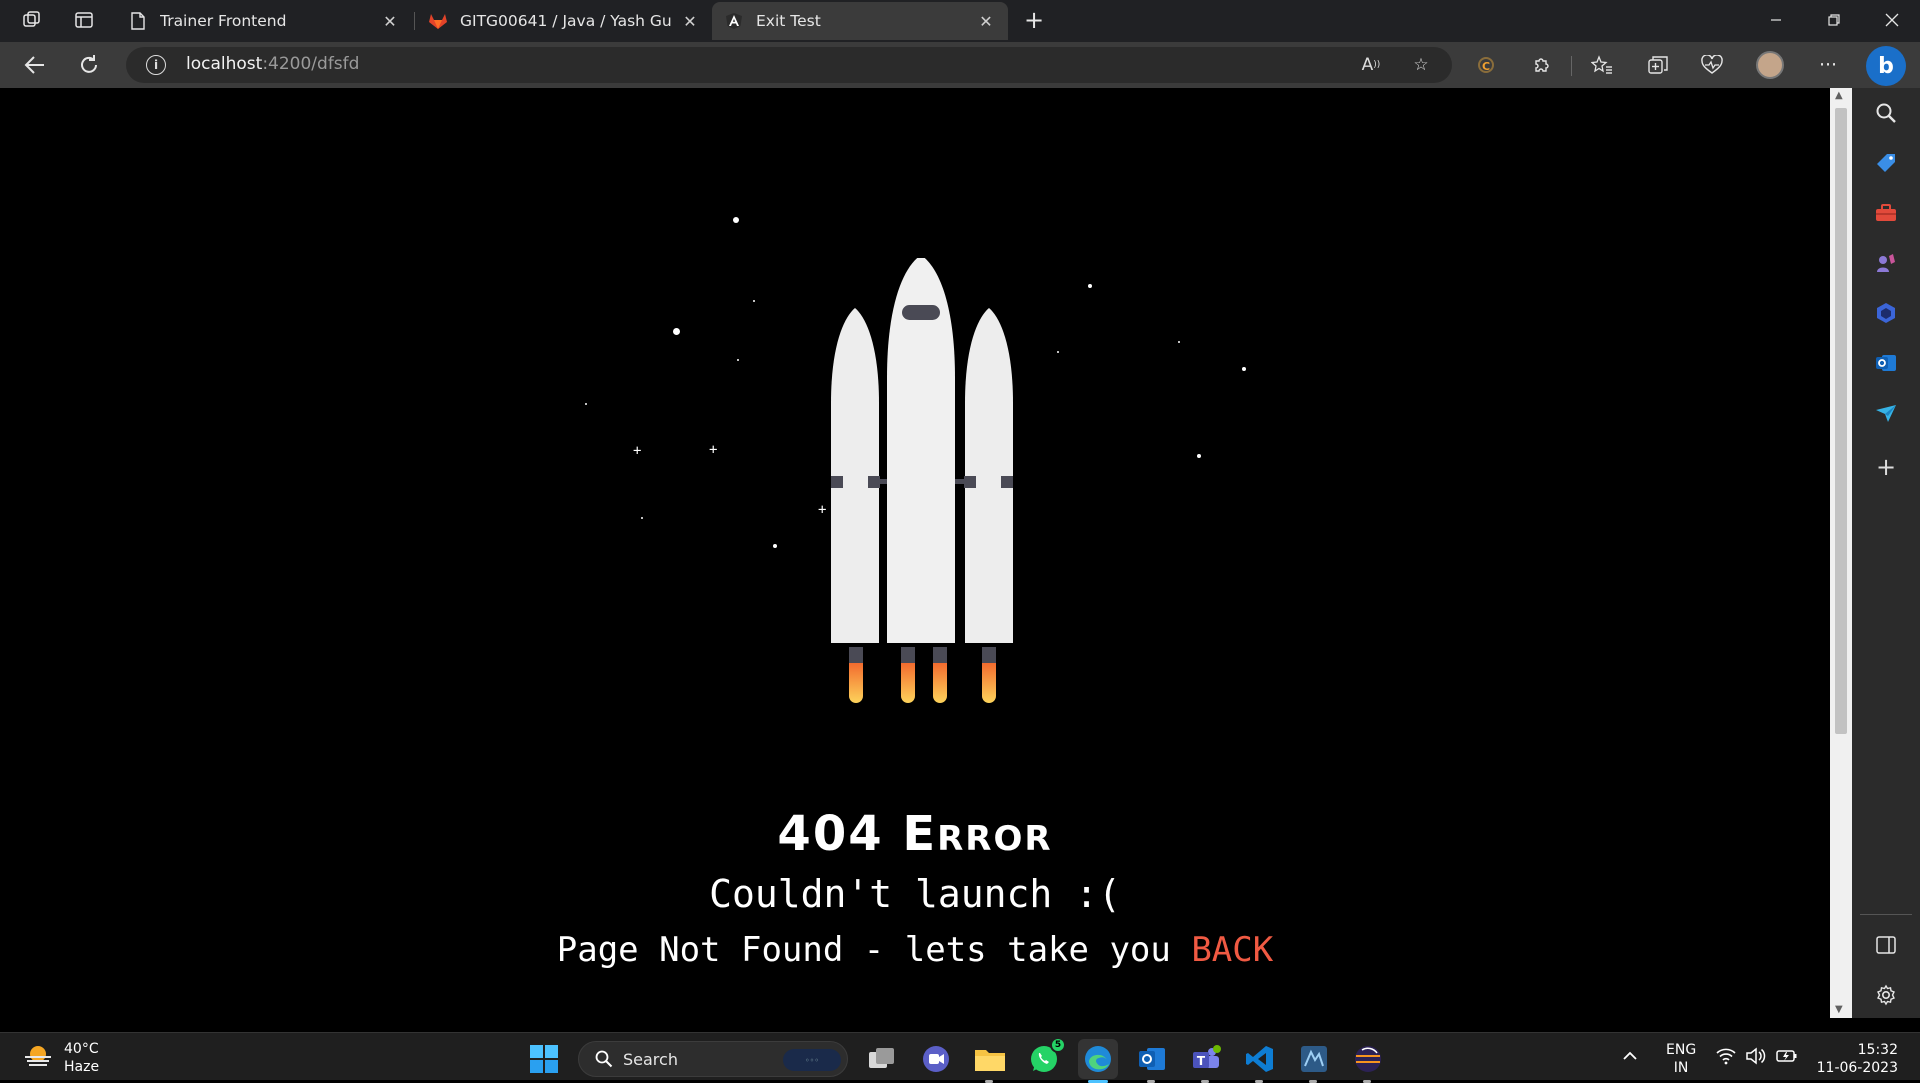 This screenshot has width=1920, height=1083. I want to click on site-info-icon: i, so click(156, 65).